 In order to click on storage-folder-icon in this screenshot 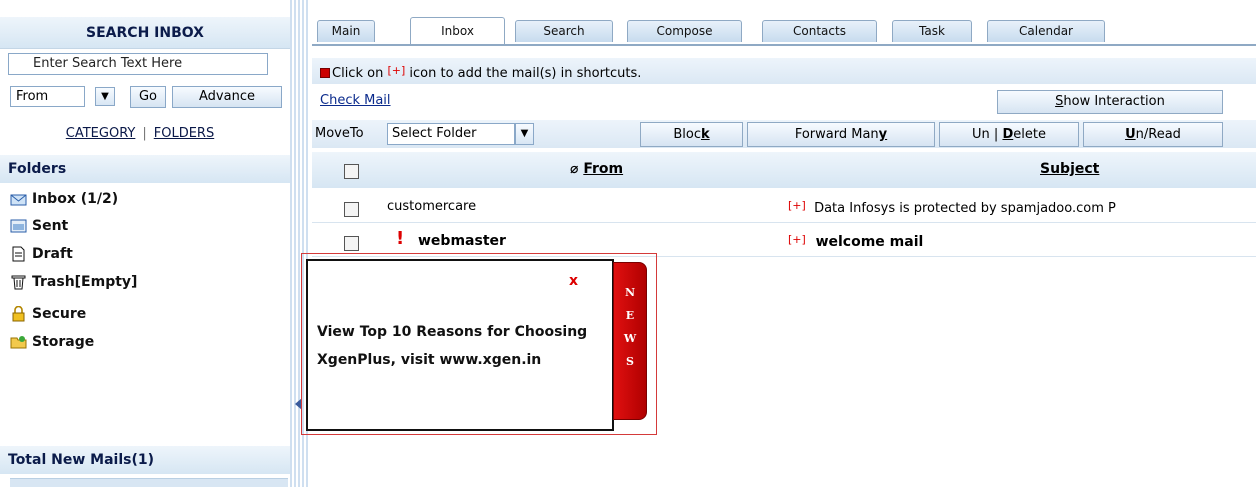, I will do `click(18, 342)`.